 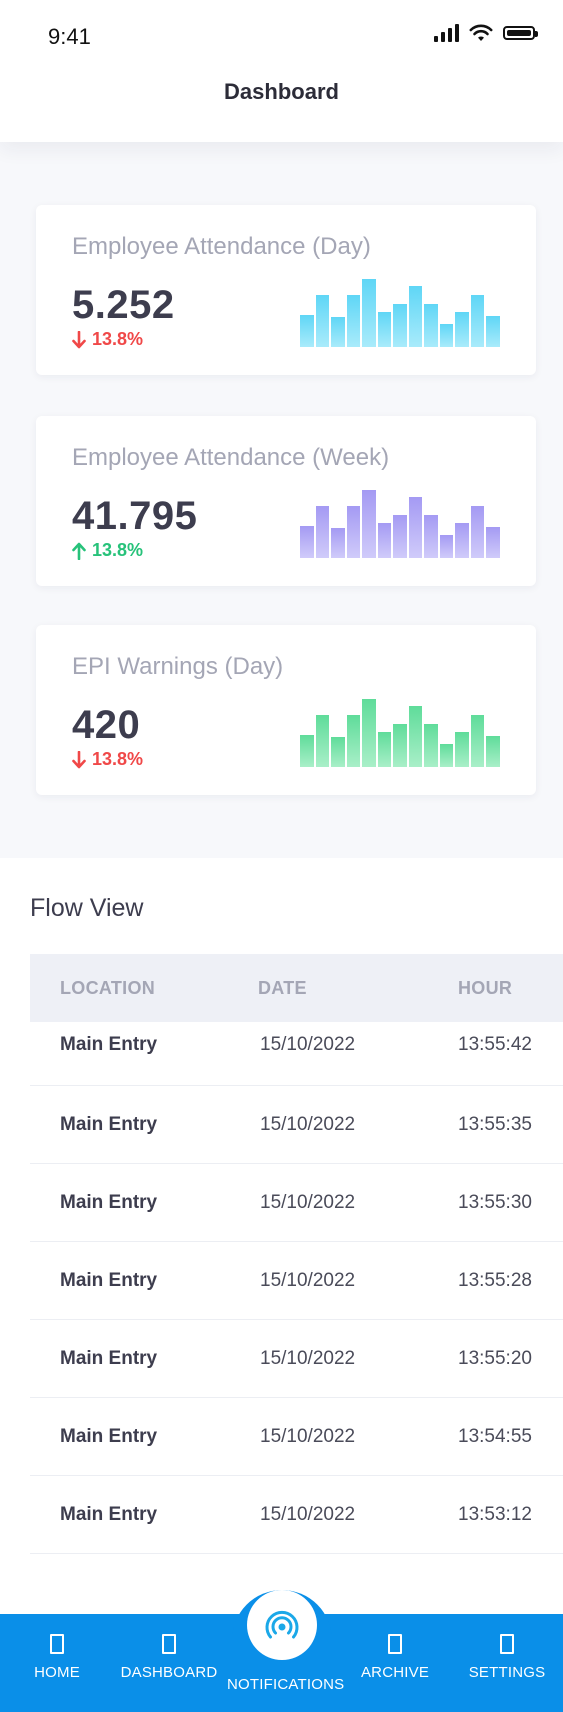 I want to click on kpi-card-attendance-day: Employee Attendance (Day) 5.252 13.8%, so click(x=286, y=290).